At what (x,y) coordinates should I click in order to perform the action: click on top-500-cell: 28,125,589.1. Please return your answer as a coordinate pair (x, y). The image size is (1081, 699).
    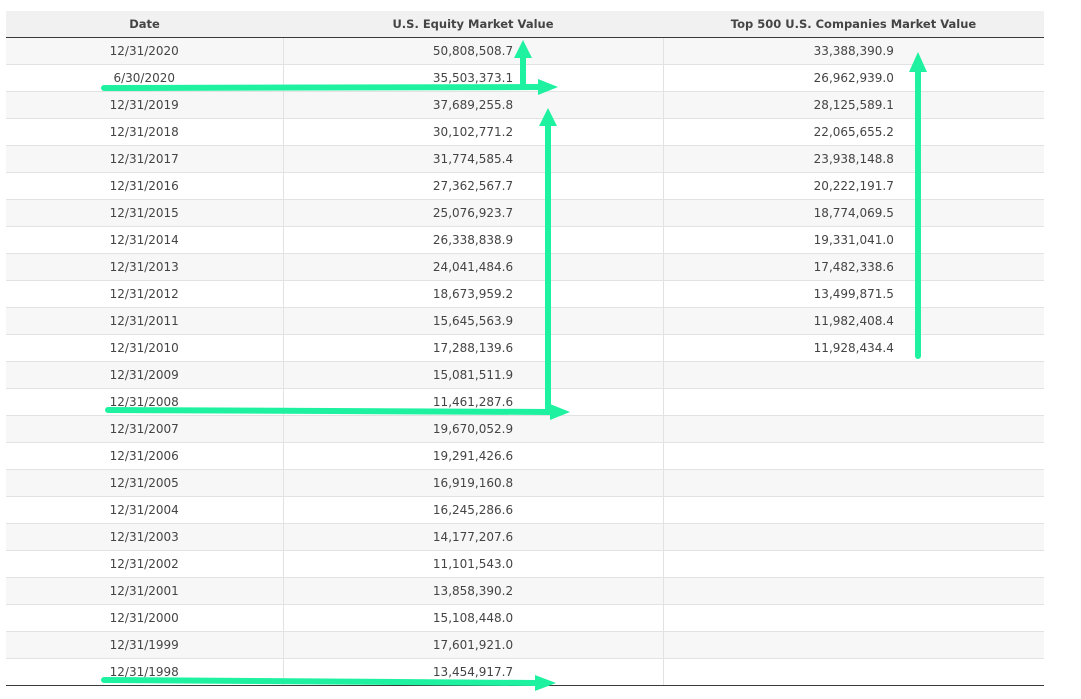
    Looking at the image, I should click on (853, 105).